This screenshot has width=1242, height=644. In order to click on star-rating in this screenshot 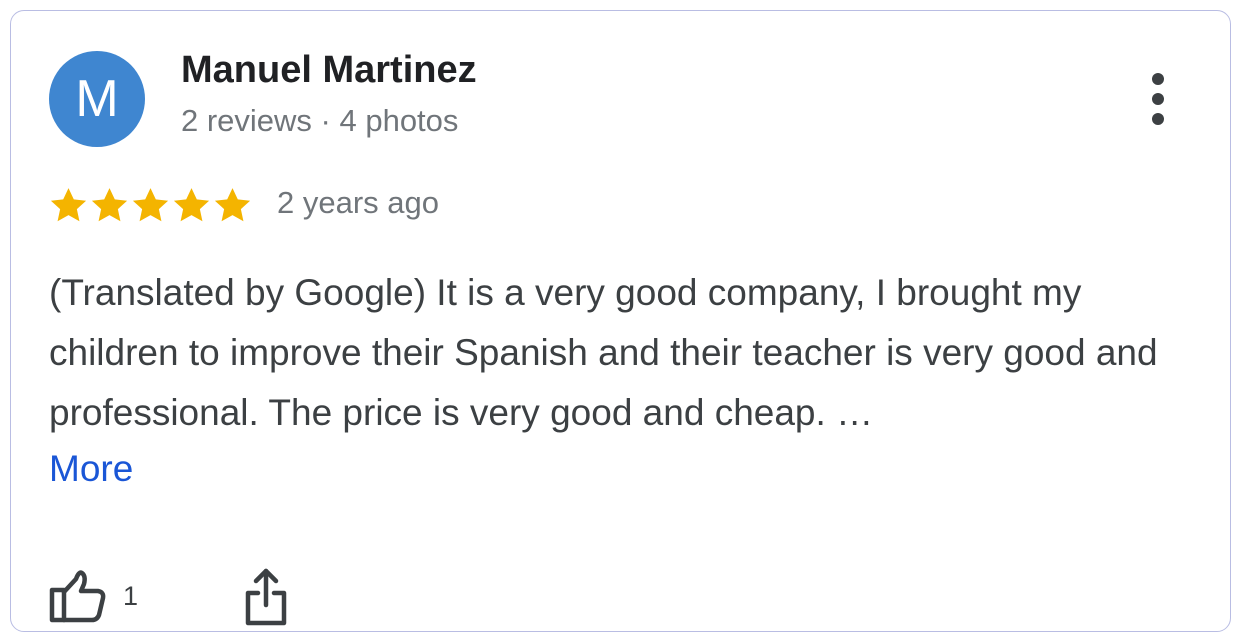, I will do `click(150, 207)`.